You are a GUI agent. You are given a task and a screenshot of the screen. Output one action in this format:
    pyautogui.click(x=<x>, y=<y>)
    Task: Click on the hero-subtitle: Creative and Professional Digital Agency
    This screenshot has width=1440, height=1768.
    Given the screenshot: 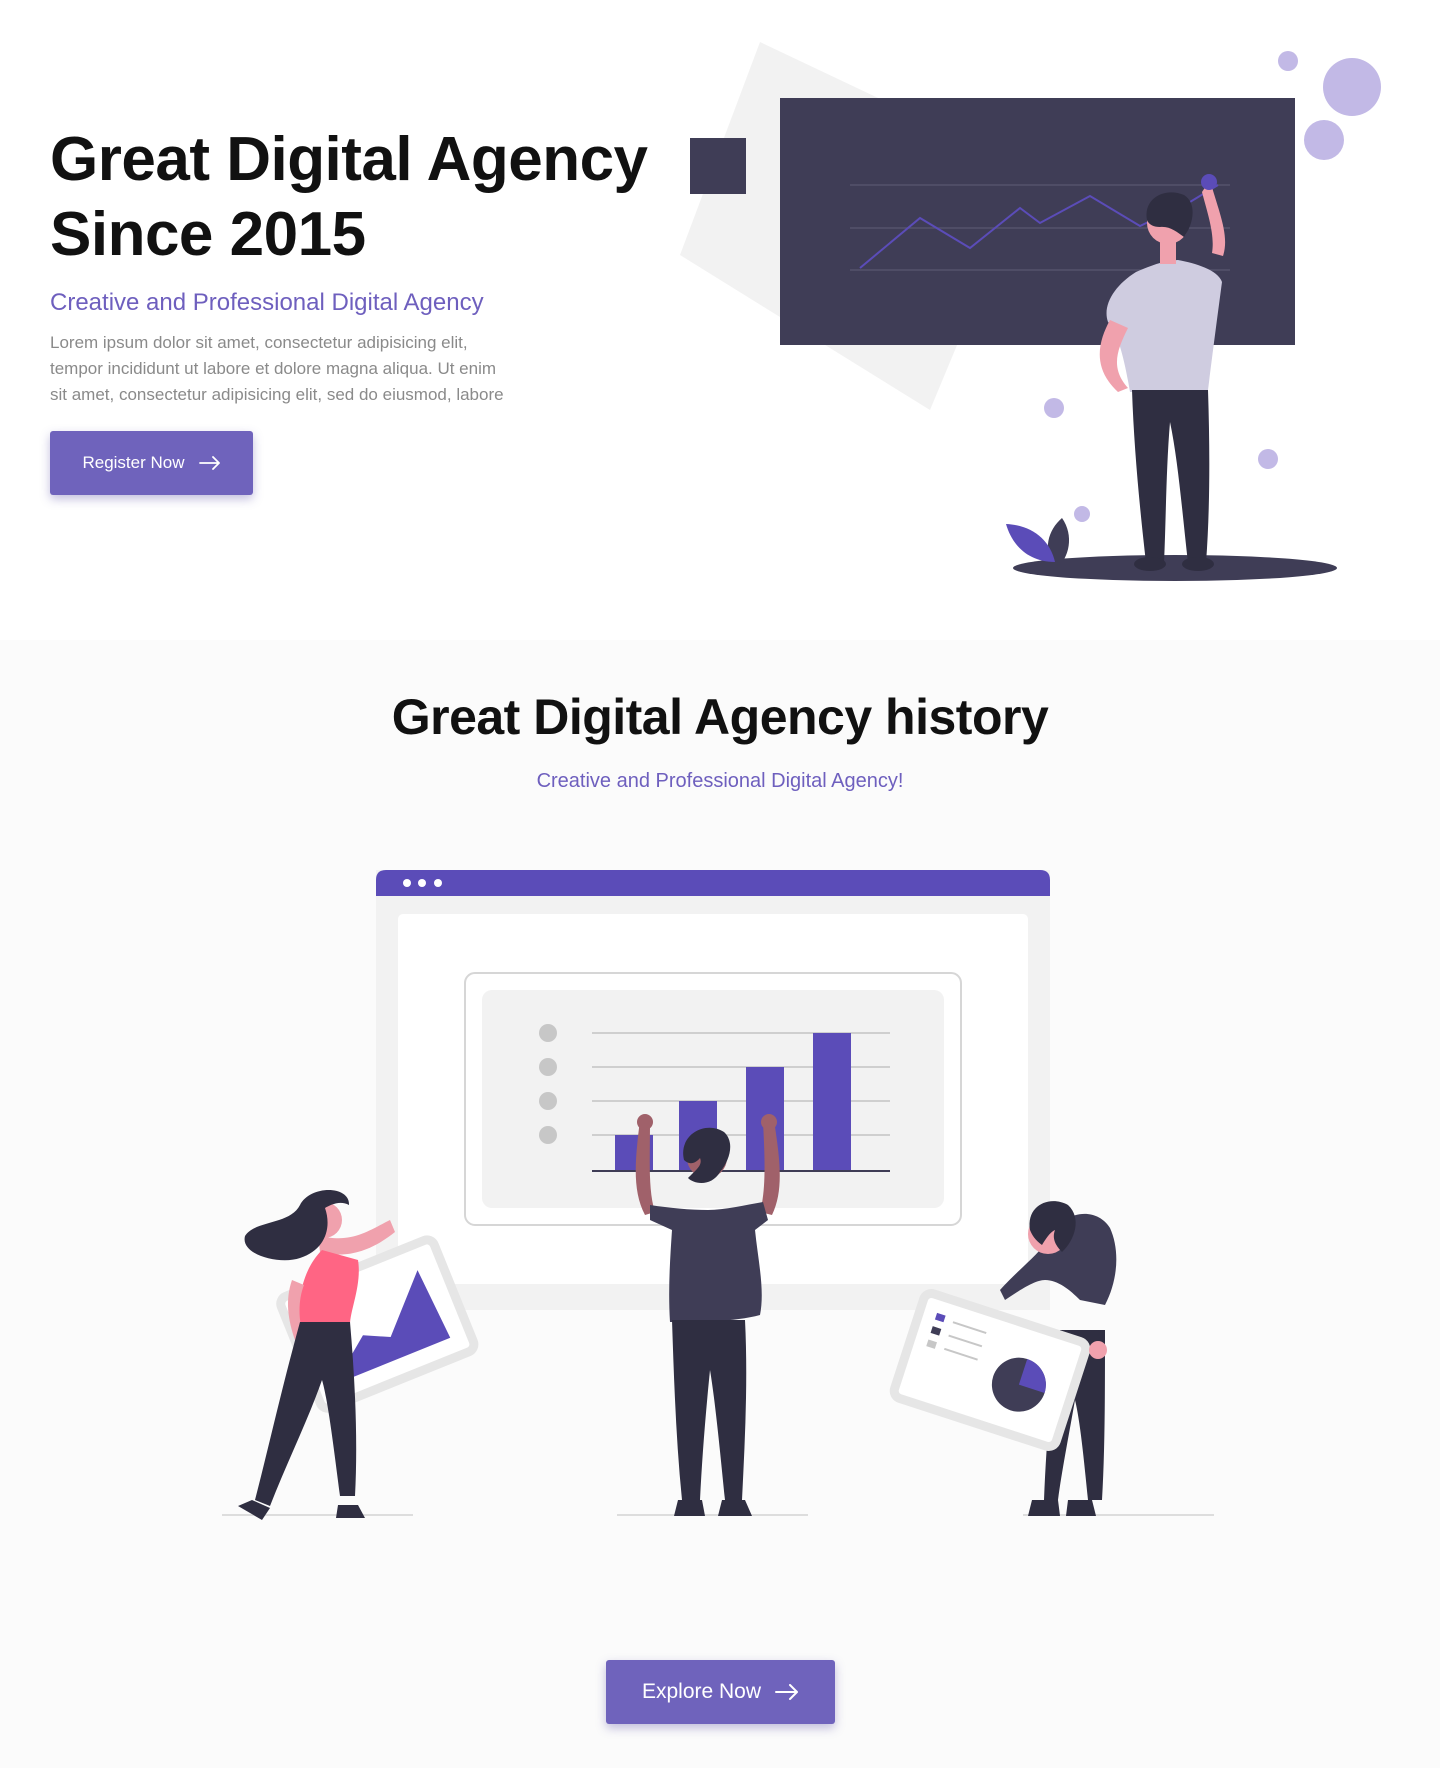 What is the action you would take?
    pyautogui.click(x=267, y=302)
    